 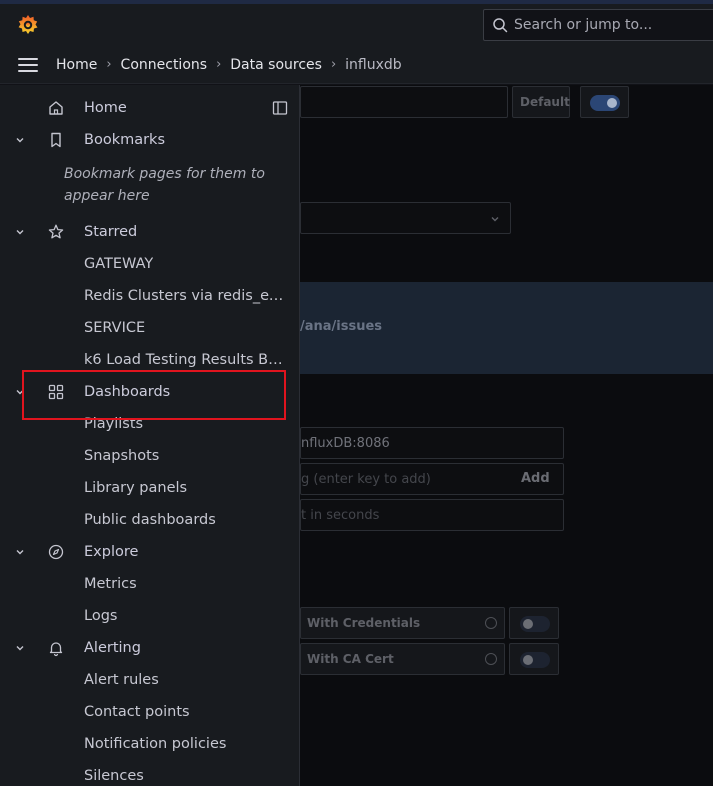 I want to click on default-toggle, so click(x=605, y=103).